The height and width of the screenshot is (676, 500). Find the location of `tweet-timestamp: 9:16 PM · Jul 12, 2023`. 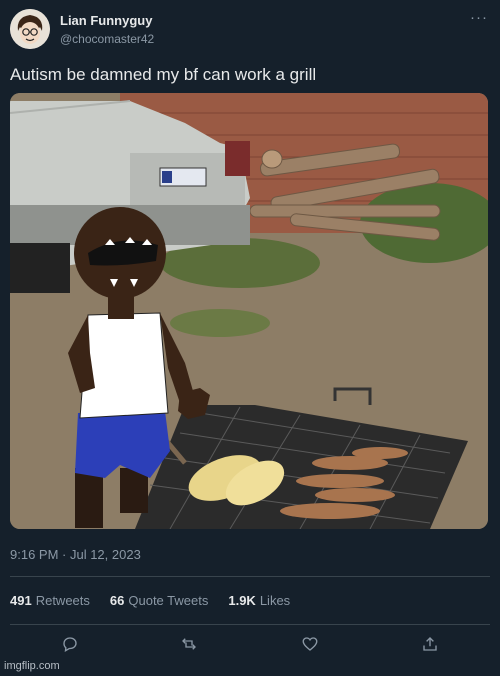

tweet-timestamp: 9:16 PM · Jul 12, 2023 is located at coordinates (75, 554).